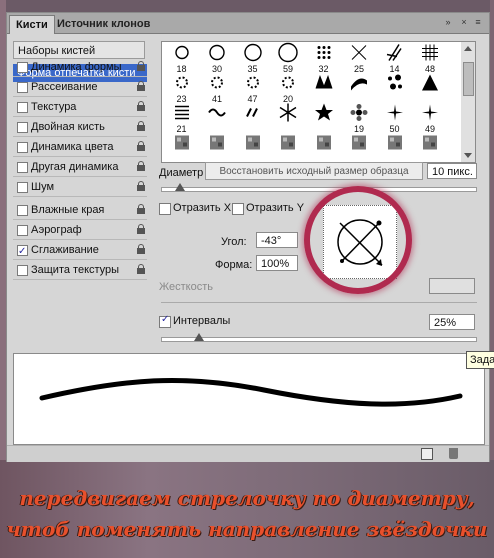  What do you see at coordinates (253, 54) in the screenshot?
I see `brush-circle-icon` at bounding box center [253, 54].